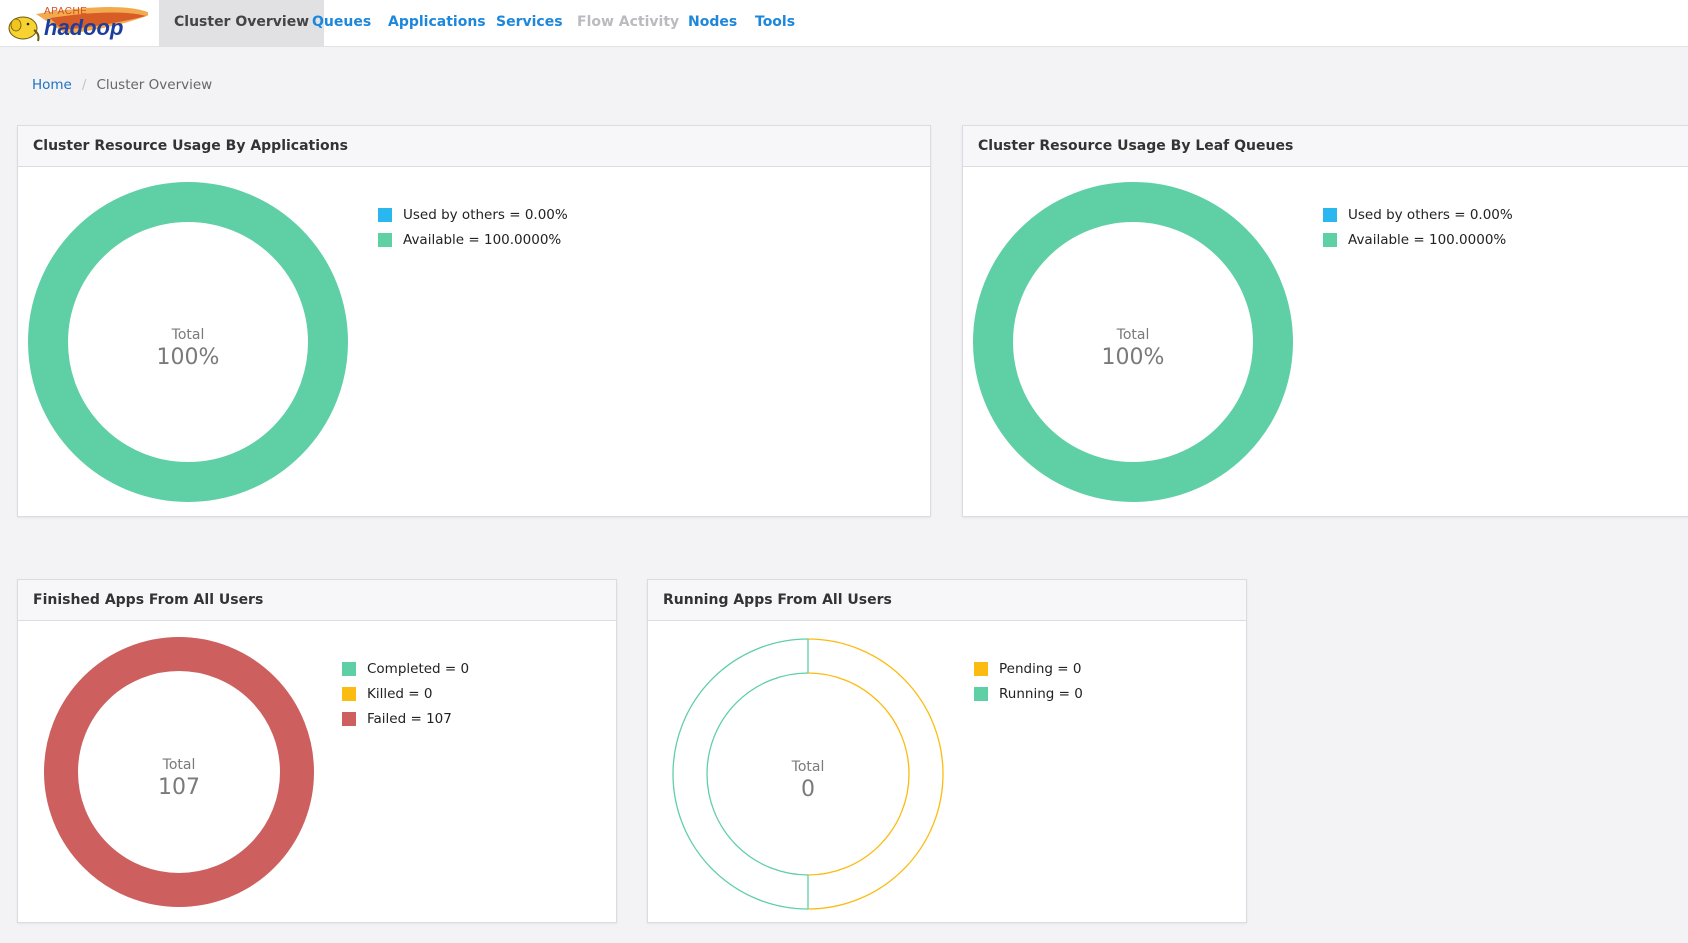  I want to click on legend: Completed = 0 Killed = 0 Failed = 107, so click(405, 693).